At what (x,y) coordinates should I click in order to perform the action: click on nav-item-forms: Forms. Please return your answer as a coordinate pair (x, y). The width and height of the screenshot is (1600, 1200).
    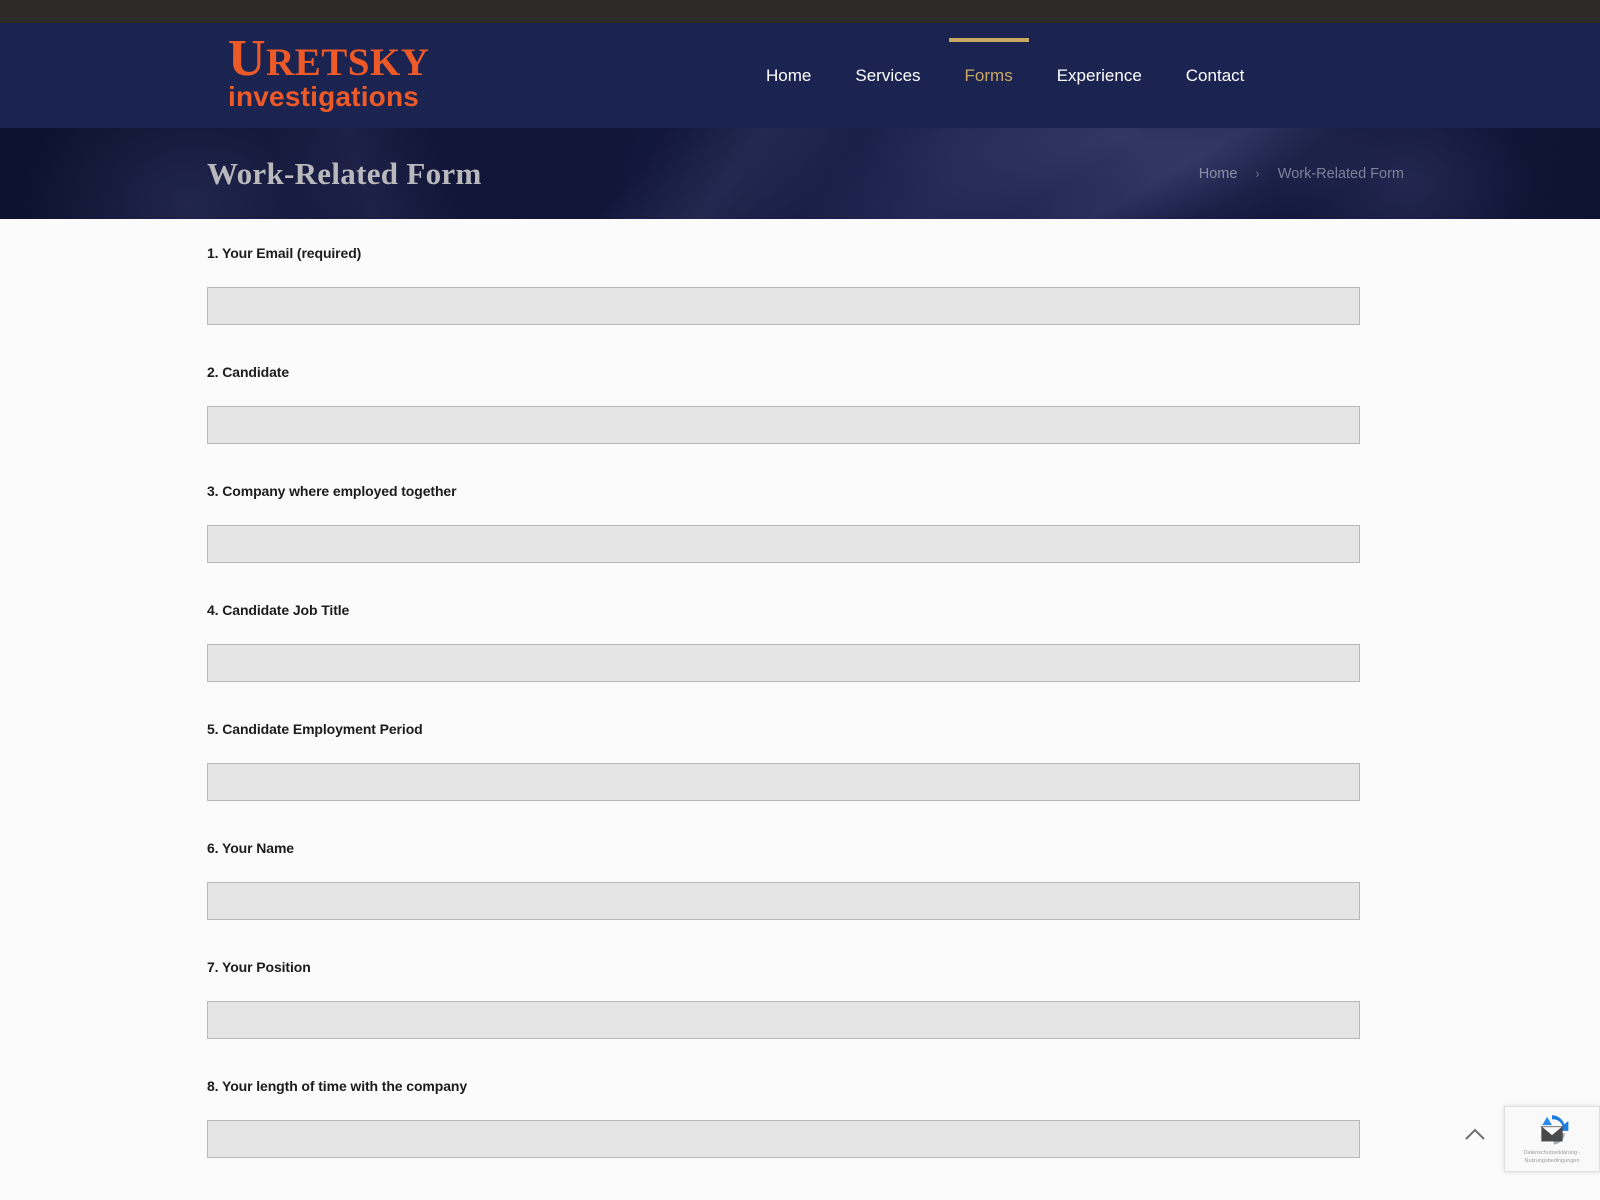
    Looking at the image, I should click on (989, 75).